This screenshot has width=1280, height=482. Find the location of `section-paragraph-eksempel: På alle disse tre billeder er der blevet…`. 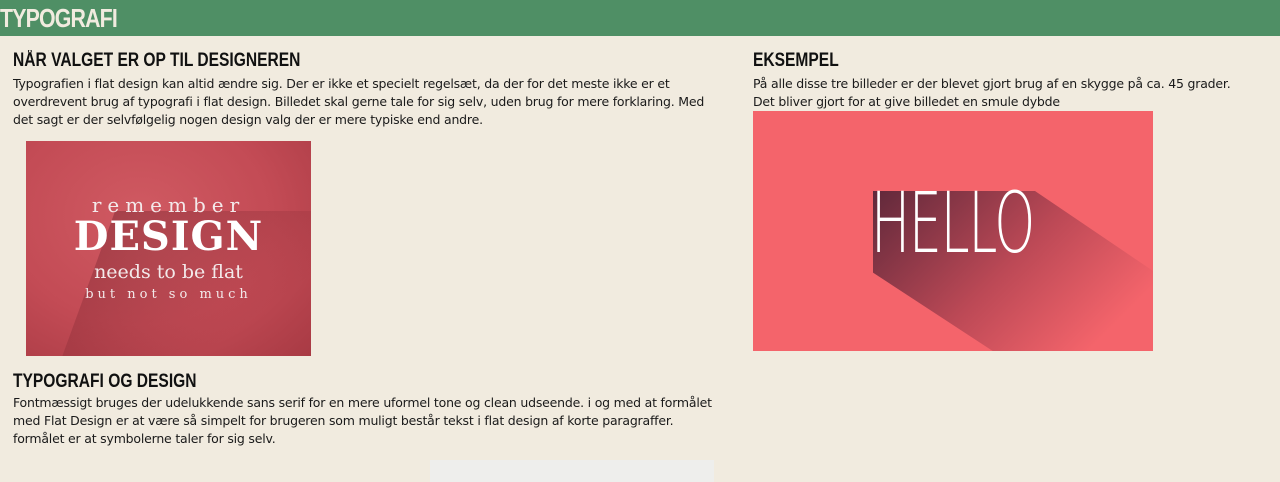

section-paragraph-eksempel: På alle disse tre billeder er der blevet… is located at coordinates (1013, 93).